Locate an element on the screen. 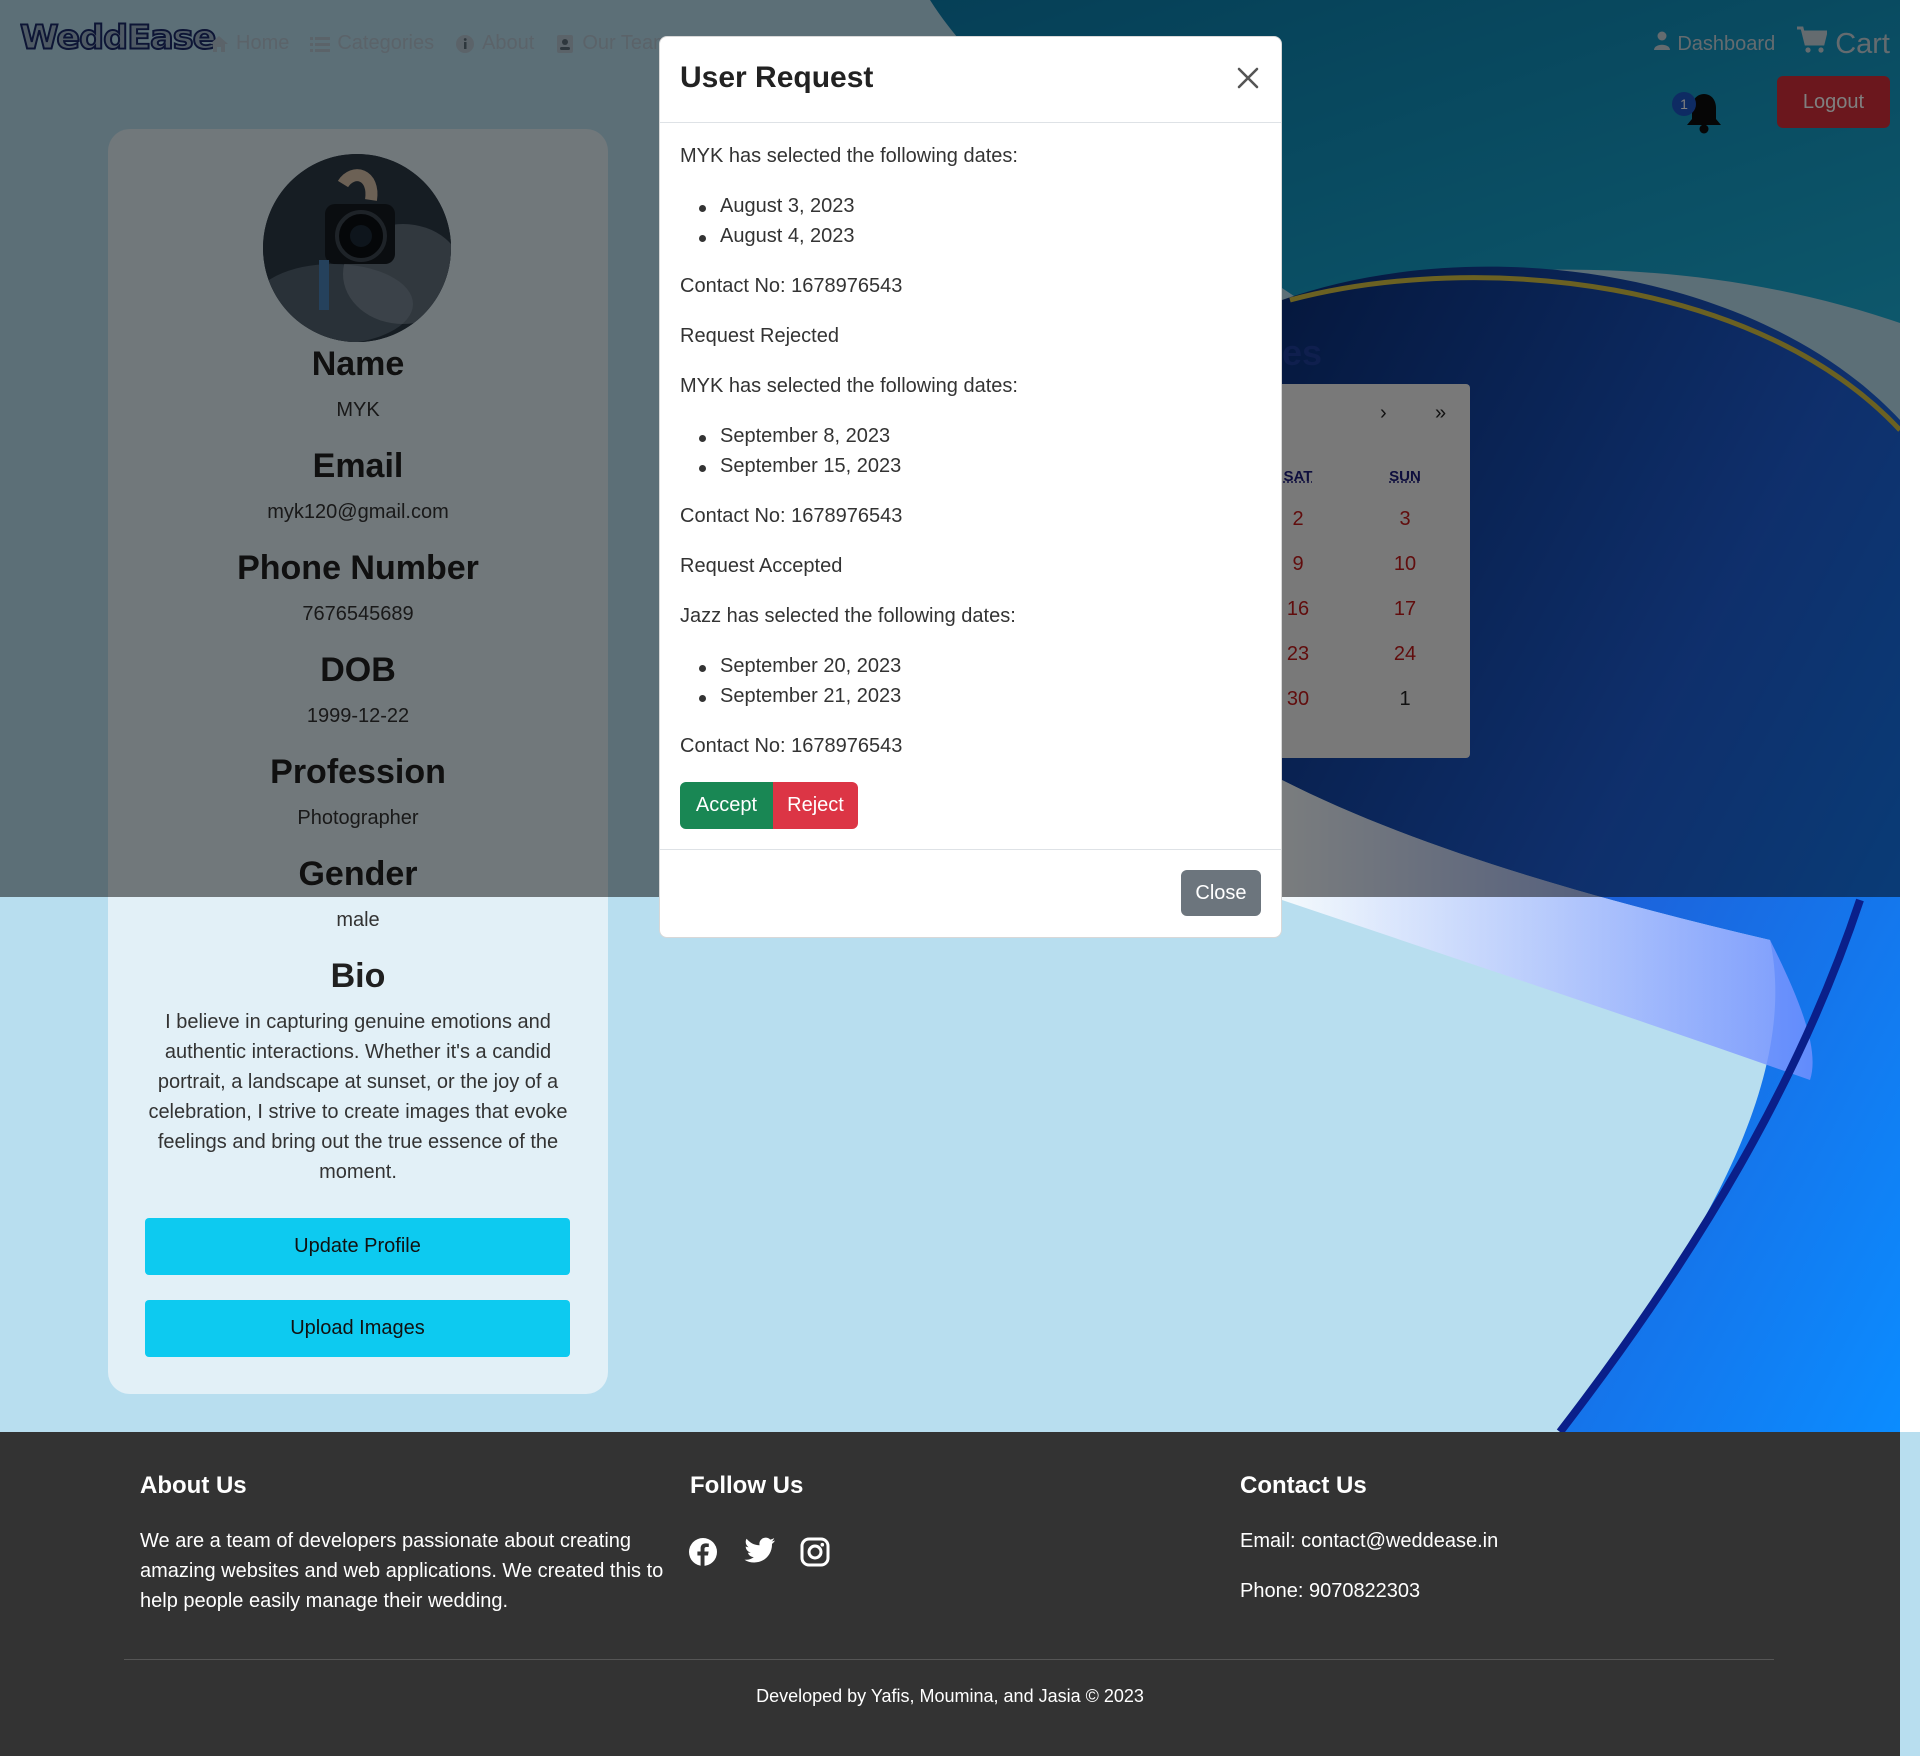  request-date: September 20, 2023 is located at coordinates (800, 666).